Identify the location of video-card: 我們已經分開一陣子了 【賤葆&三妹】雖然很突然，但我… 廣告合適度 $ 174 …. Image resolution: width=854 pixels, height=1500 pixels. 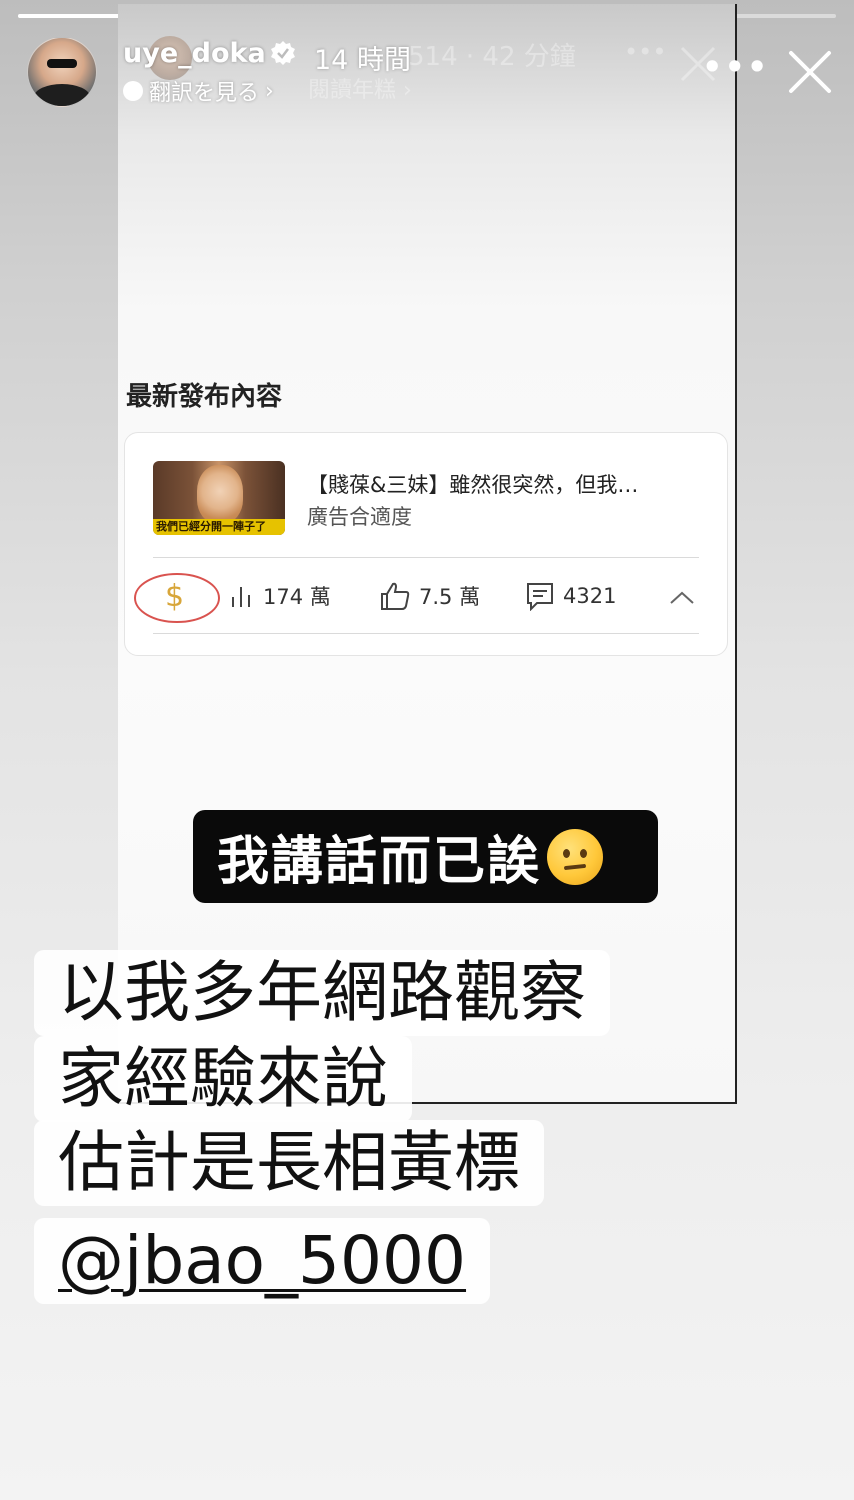
(426, 544).